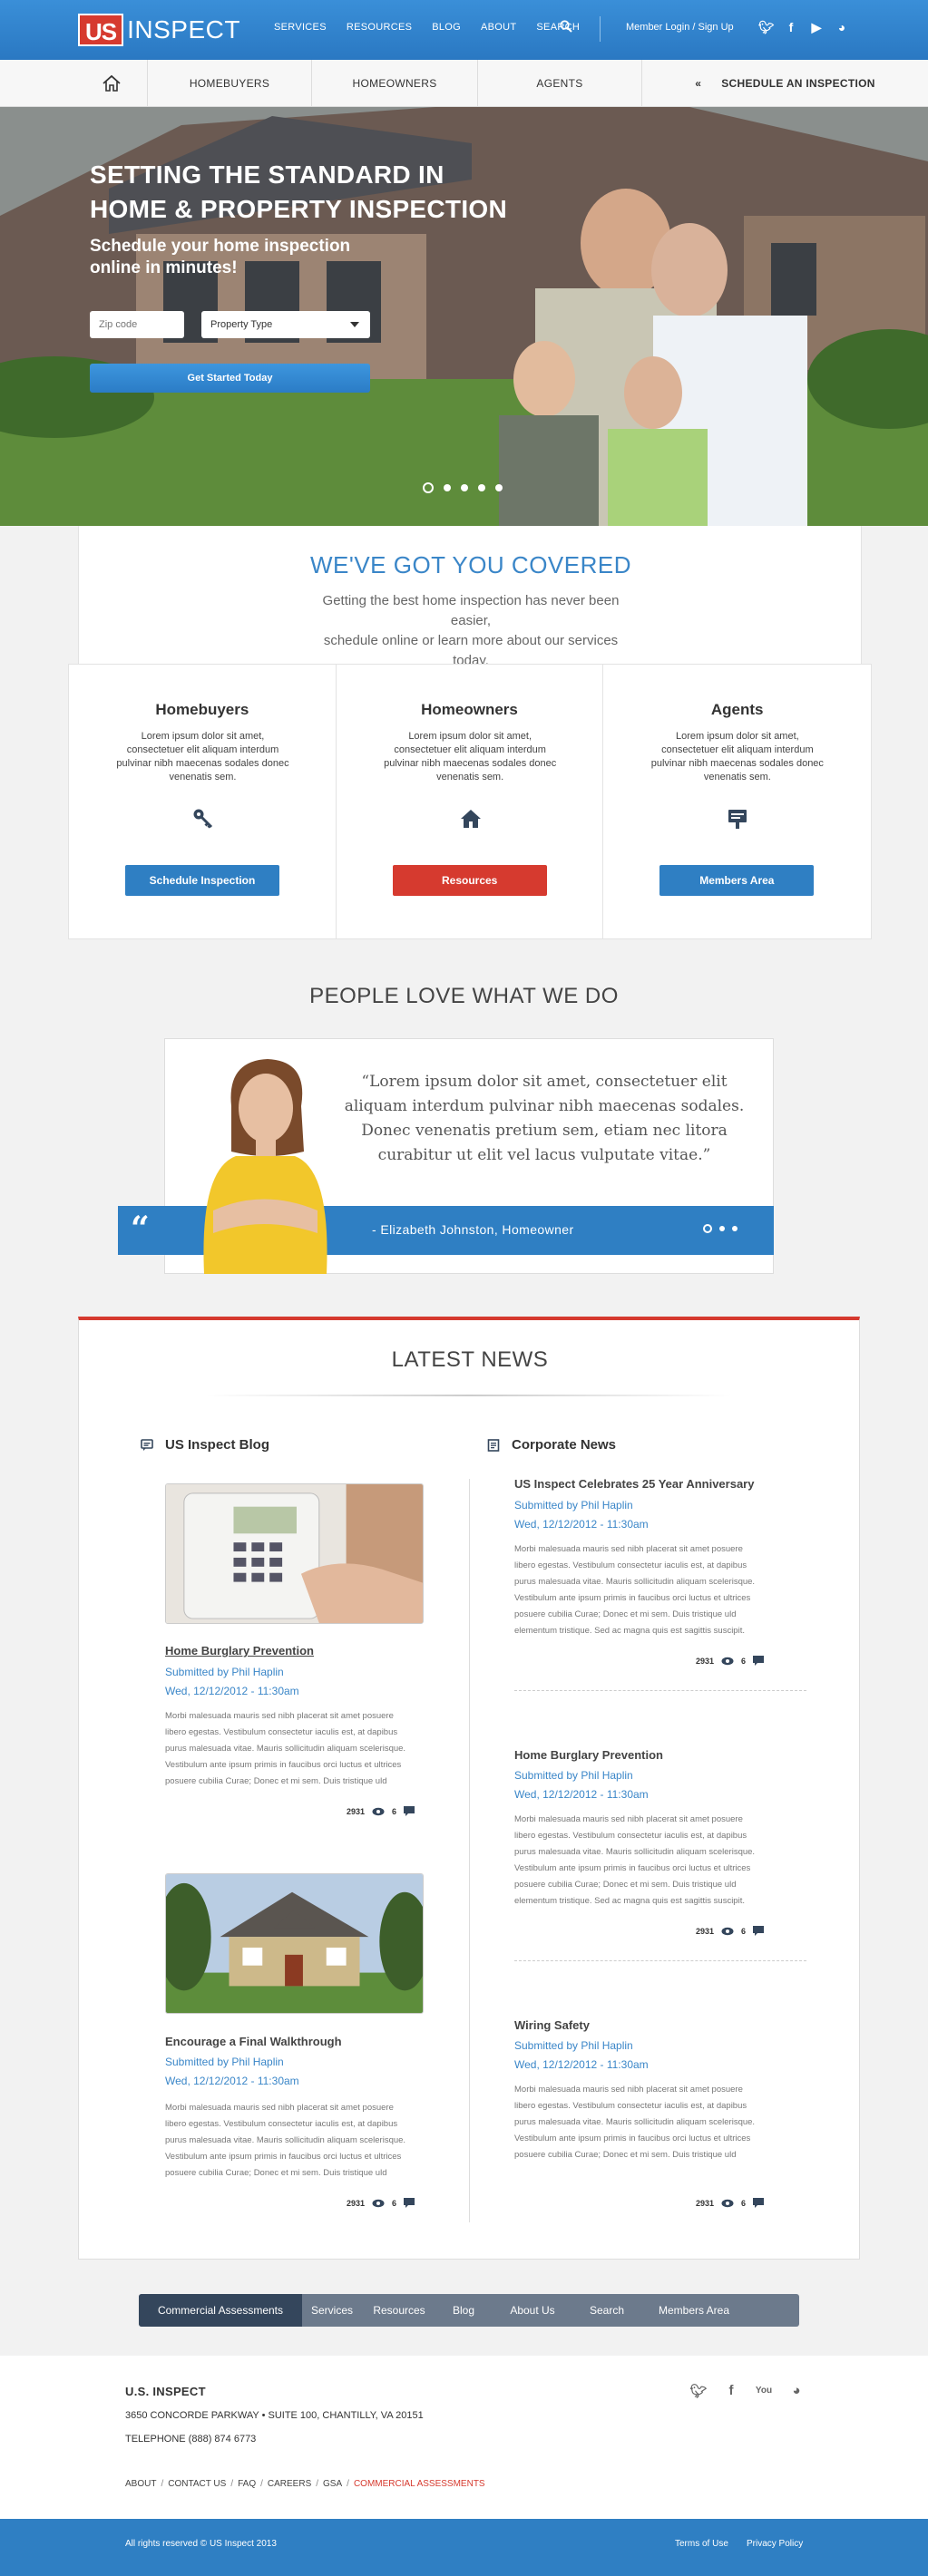 This screenshot has height=2576, width=928. I want to click on get-started-button: Get Started Today, so click(230, 378).